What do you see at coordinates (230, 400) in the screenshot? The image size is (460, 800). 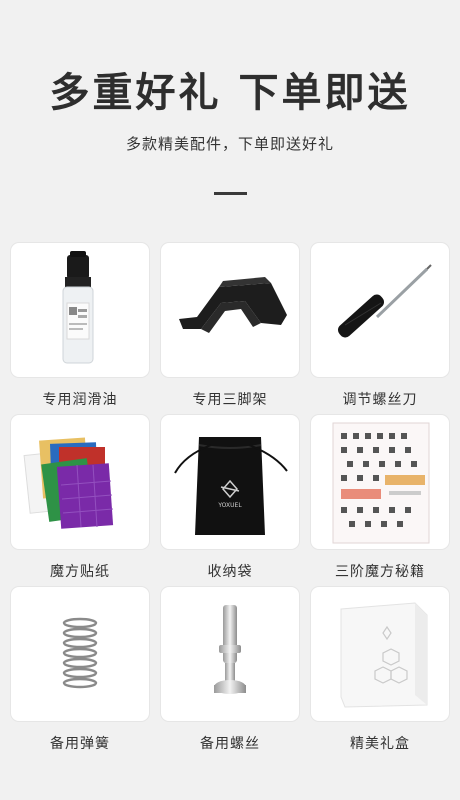 I see `accessory-label: 专用三脚架` at bounding box center [230, 400].